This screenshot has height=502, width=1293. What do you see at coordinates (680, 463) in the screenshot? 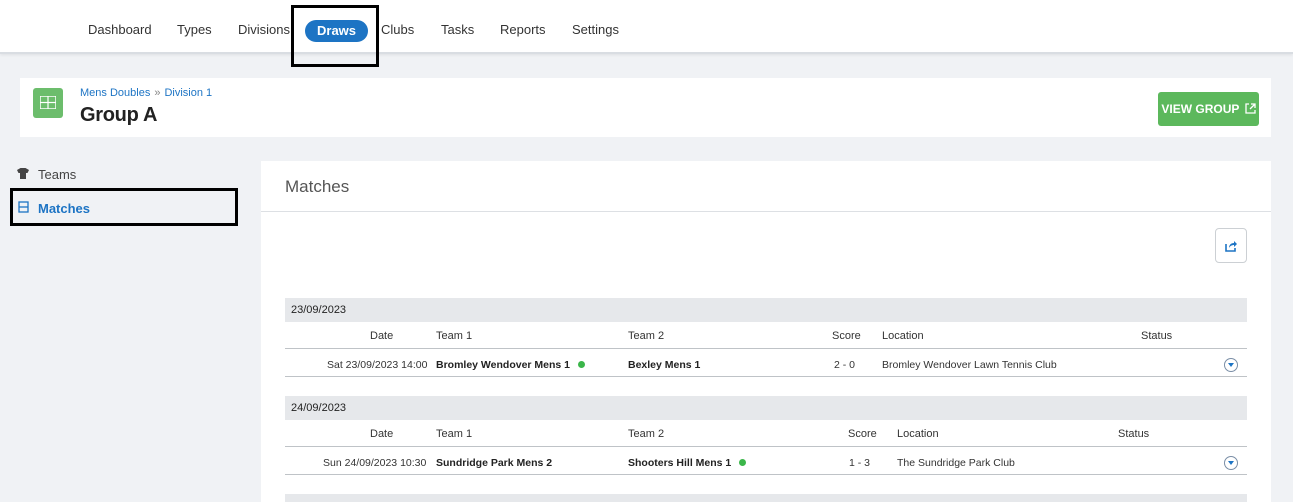
I see `team2-name: Shooters Hill Mens 1` at bounding box center [680, 463].